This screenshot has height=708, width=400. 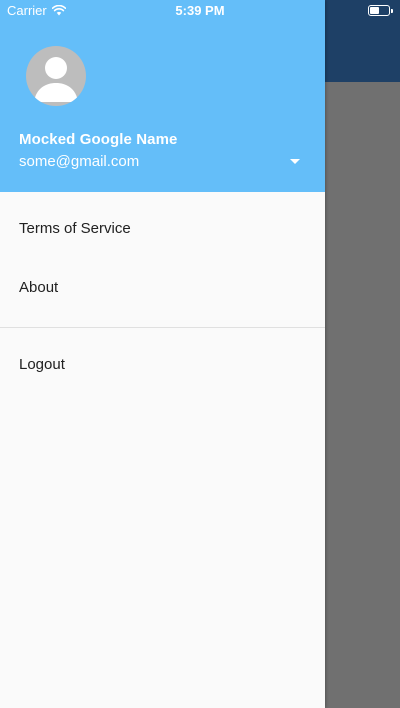 I want to click on status-bar: Carrier 5:39 PM, so click(x=200, y=11).